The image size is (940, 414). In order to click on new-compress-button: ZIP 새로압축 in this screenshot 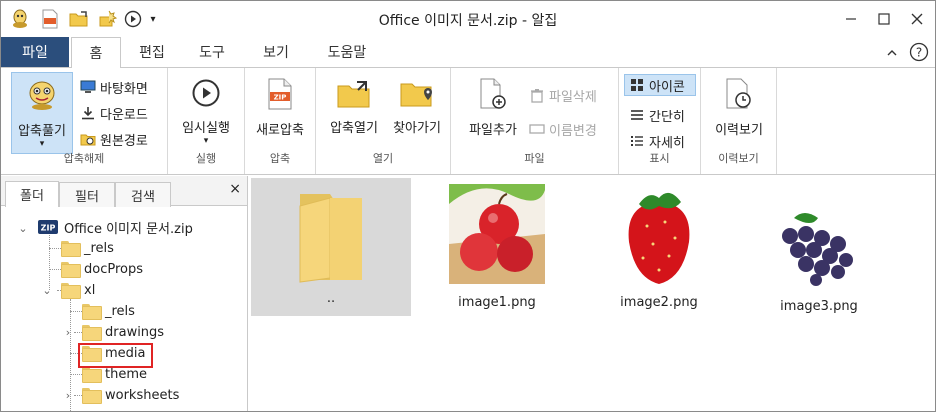, I will do `click(280, 106)`.